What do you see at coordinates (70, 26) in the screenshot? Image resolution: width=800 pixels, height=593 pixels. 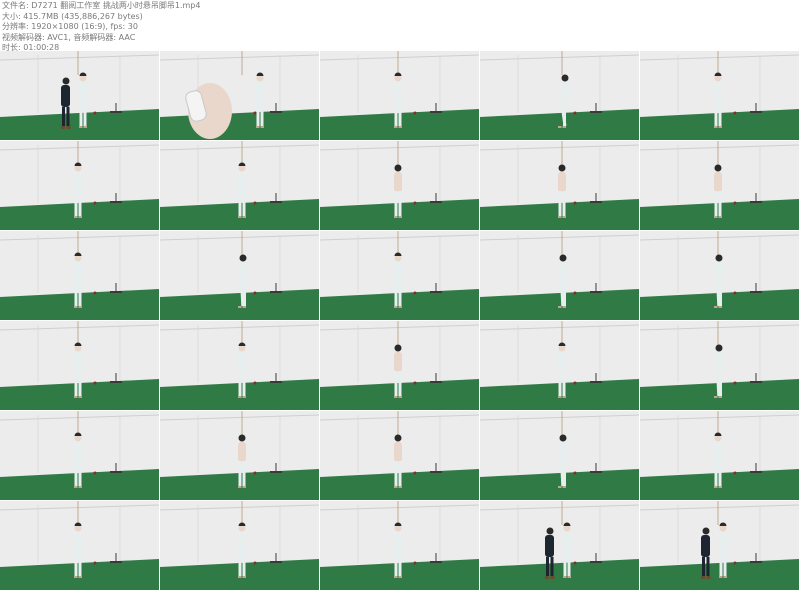 I see `resolution-line: 分辨率: 1920×1080 (16:9), fps: 30` at bounding box center [70, 26].